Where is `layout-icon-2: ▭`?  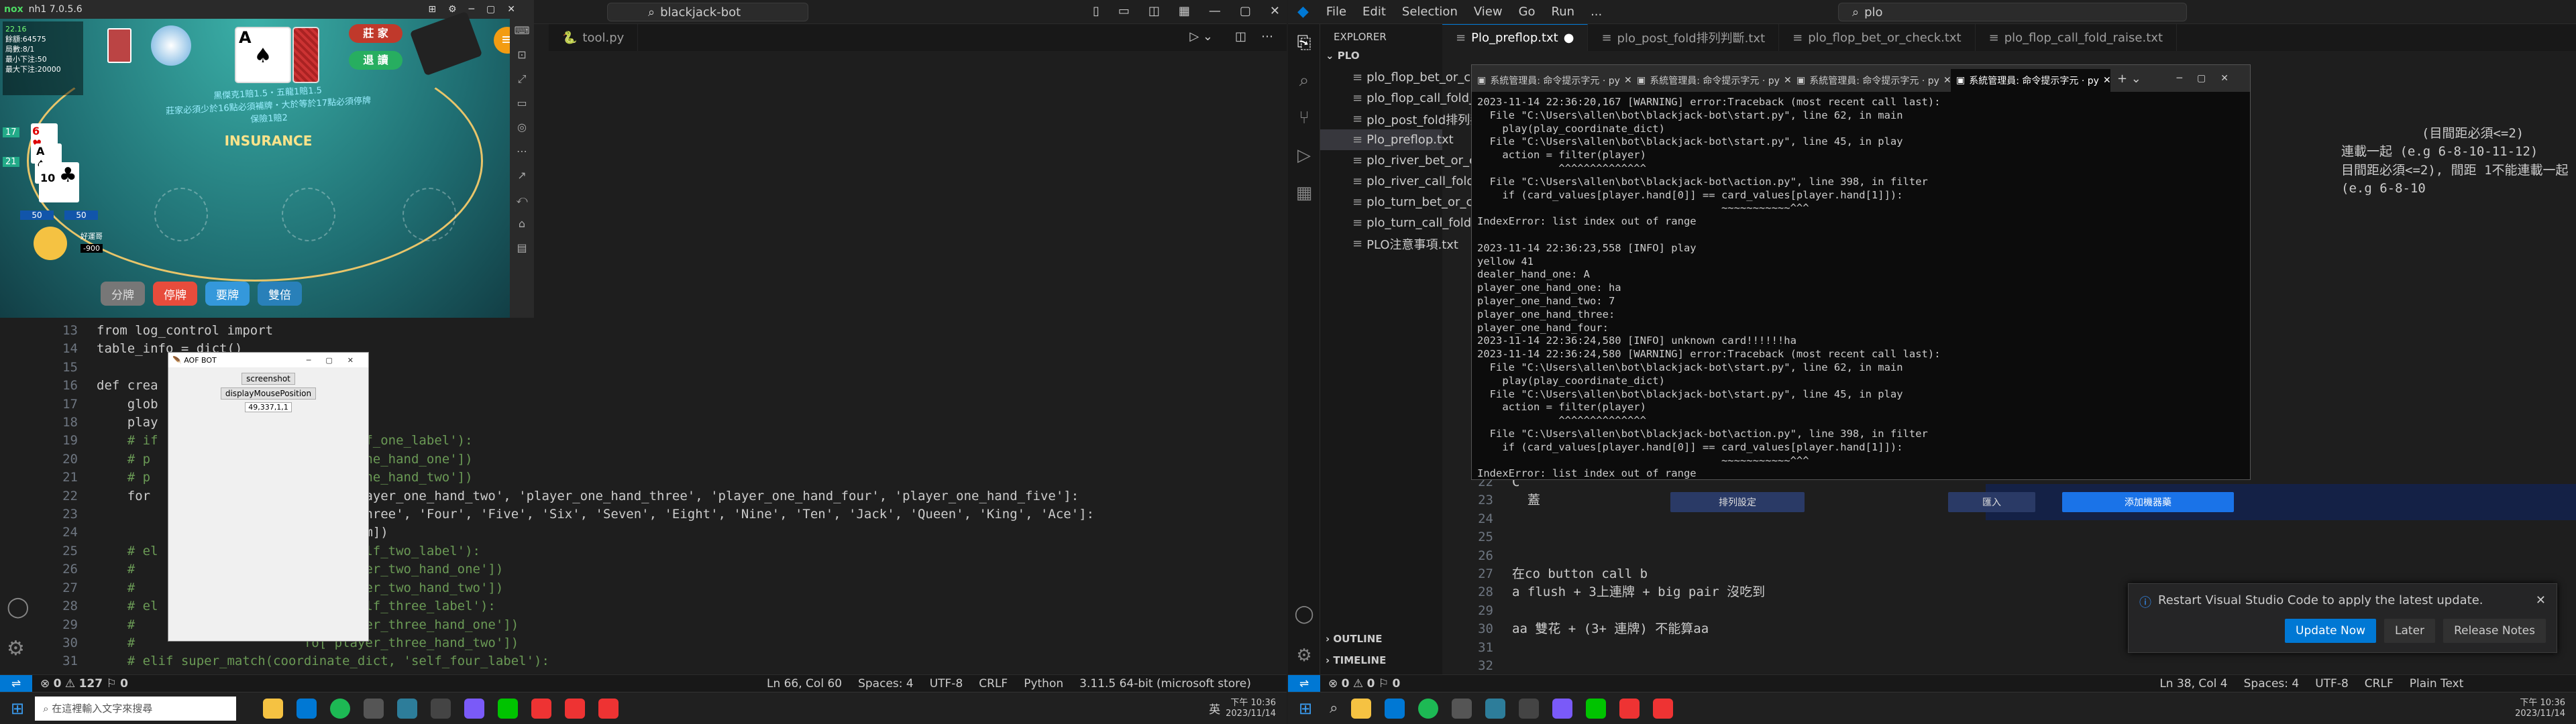 layout-icon-2: ▭ is located at coordinates (1124, 11).